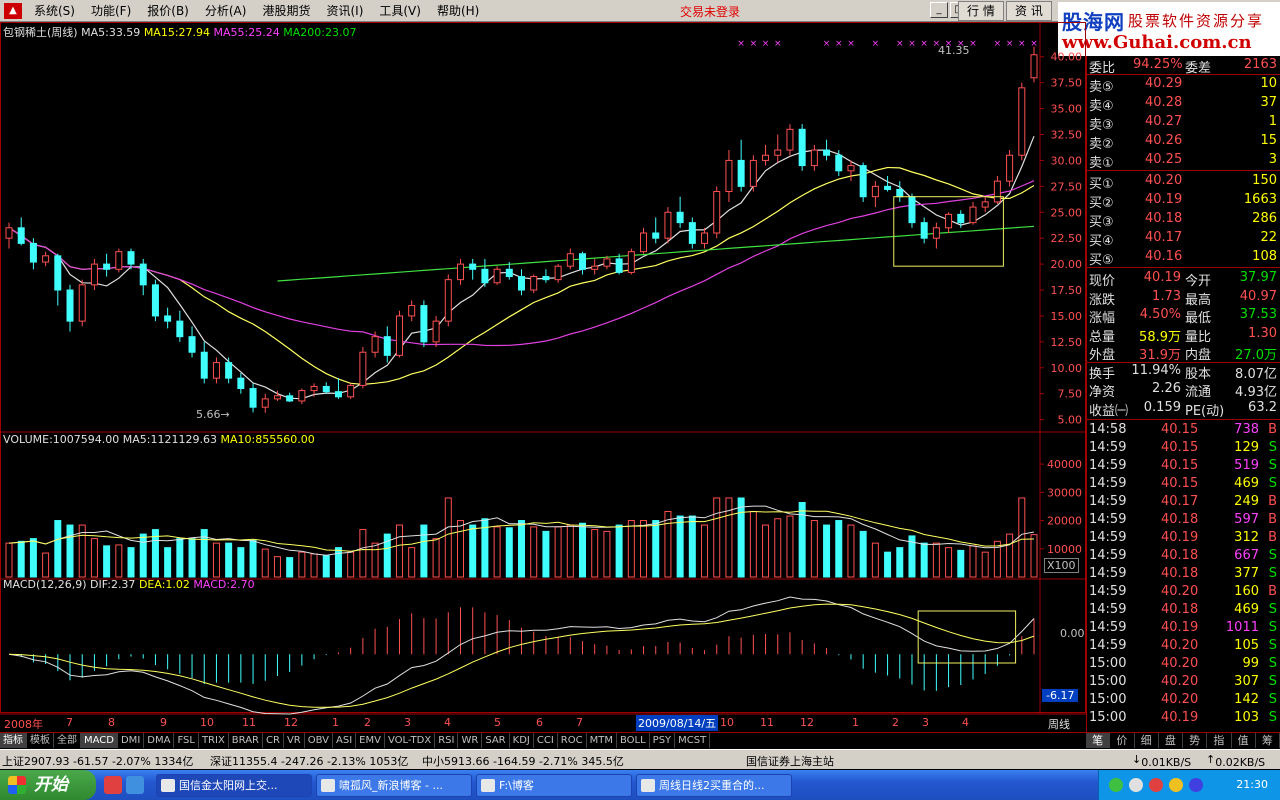  Describe the element at coordinates (572, 740) in the screenshot. I see `indicator-tab: ROC` at that location.